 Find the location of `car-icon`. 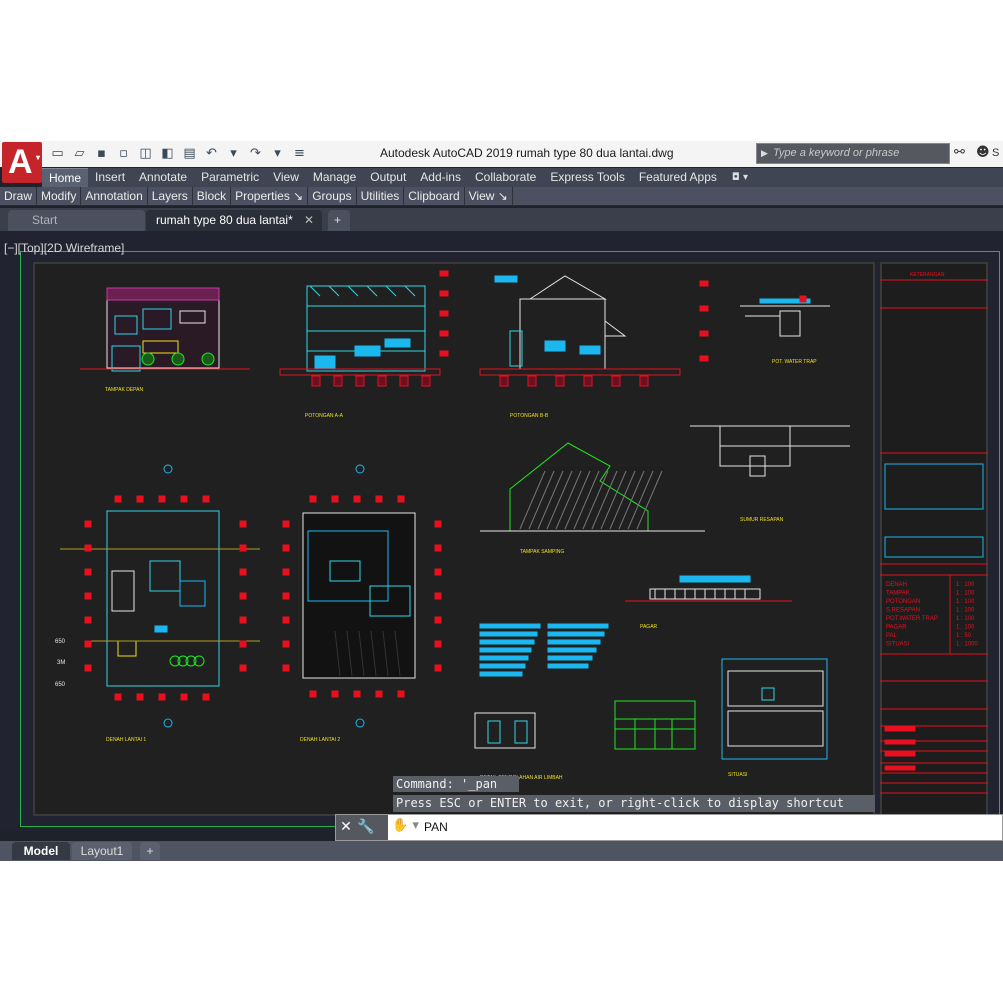

car-icon is located at coordinates (127, 648).